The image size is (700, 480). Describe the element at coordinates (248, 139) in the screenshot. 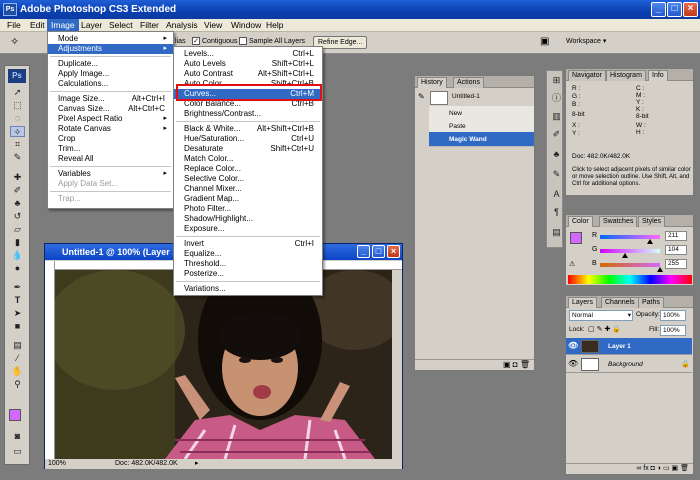

I see `adjust-menu-item-hue-saturation: Hue/Saturation... Ctrl+U` at that location.